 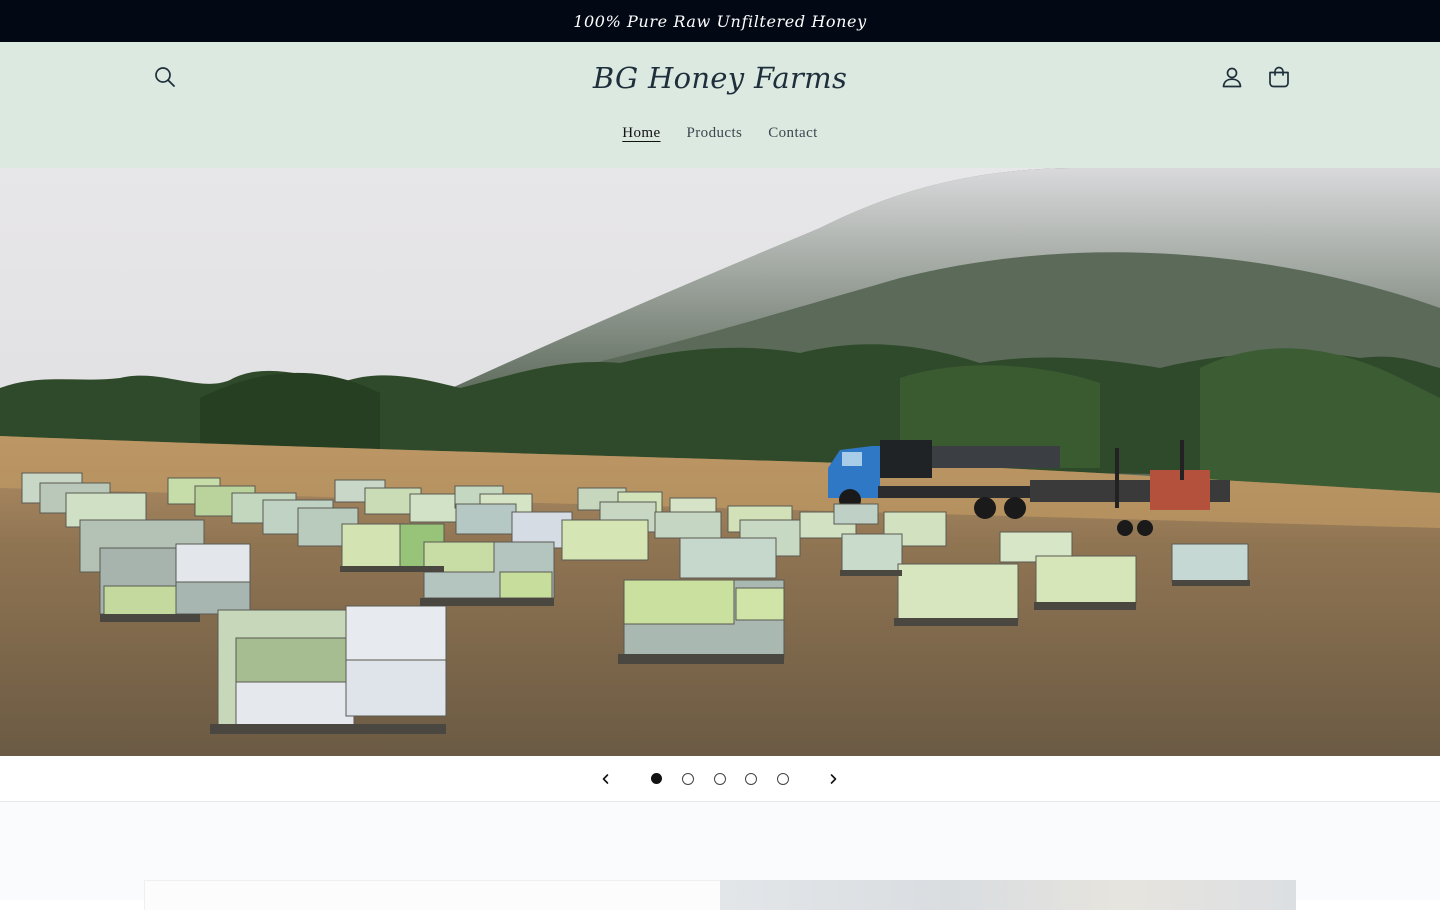 What do you see at coordinates (792, 133) in the screenshot?
I see `nav-contact-link: Contact` at bounding box center [792, 133].